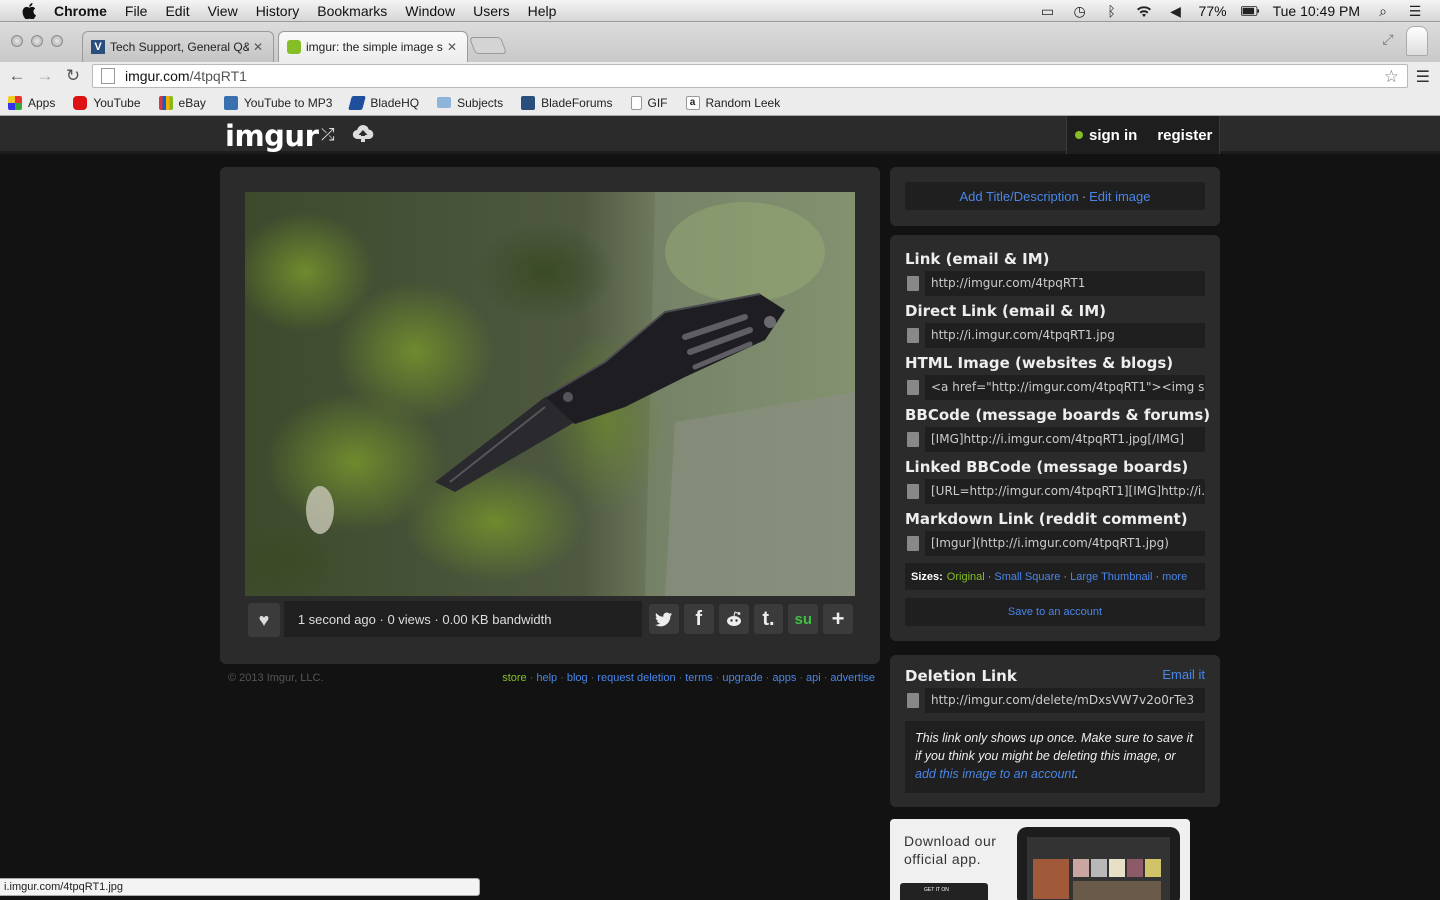 This screenshot has width=1440, height=900. What do you see at coordinates (944, 891) in the screenshot?
I see `google-play-badge: GET IT ON` at bounding box center [944, 891].